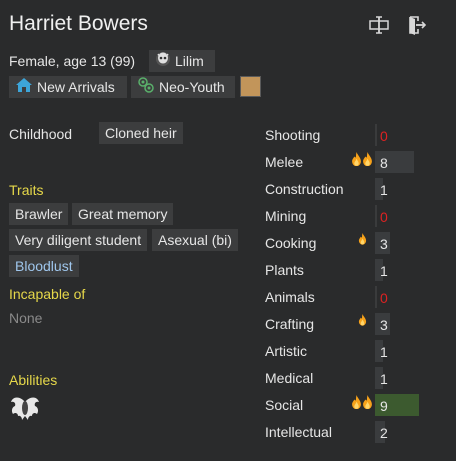  Describe the element at coordinates (284, 162) in the screenshot. I see `skill-name: Melee` at that location.